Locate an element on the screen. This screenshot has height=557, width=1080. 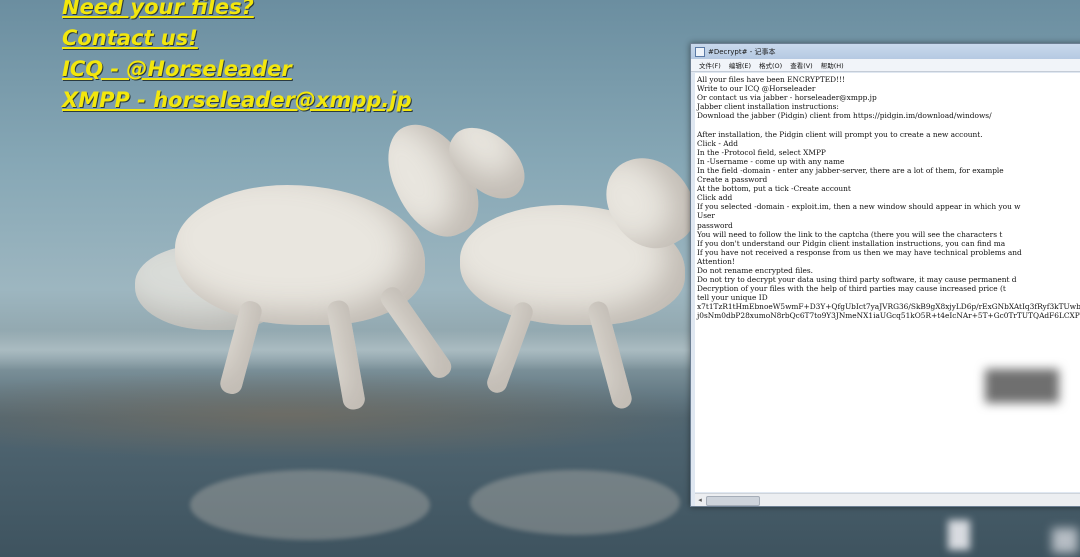
editor-line: password is located at coordinates (715, 225).